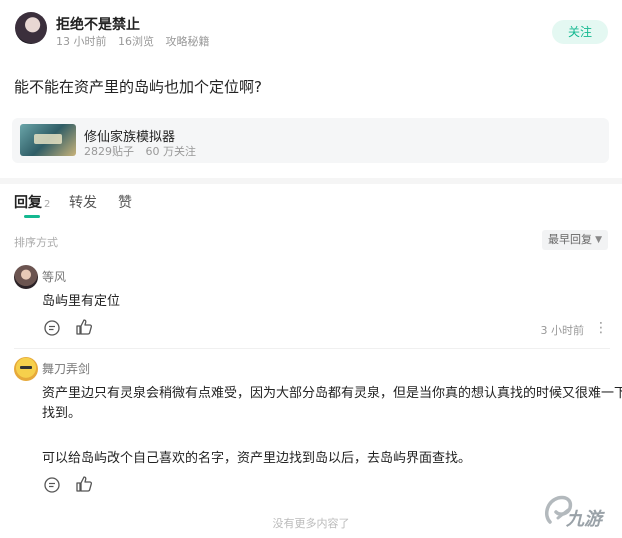 The height and width of the screenshot is (538, 622). I want to click on chevron-down-icon: ▼, so click(598, 240).